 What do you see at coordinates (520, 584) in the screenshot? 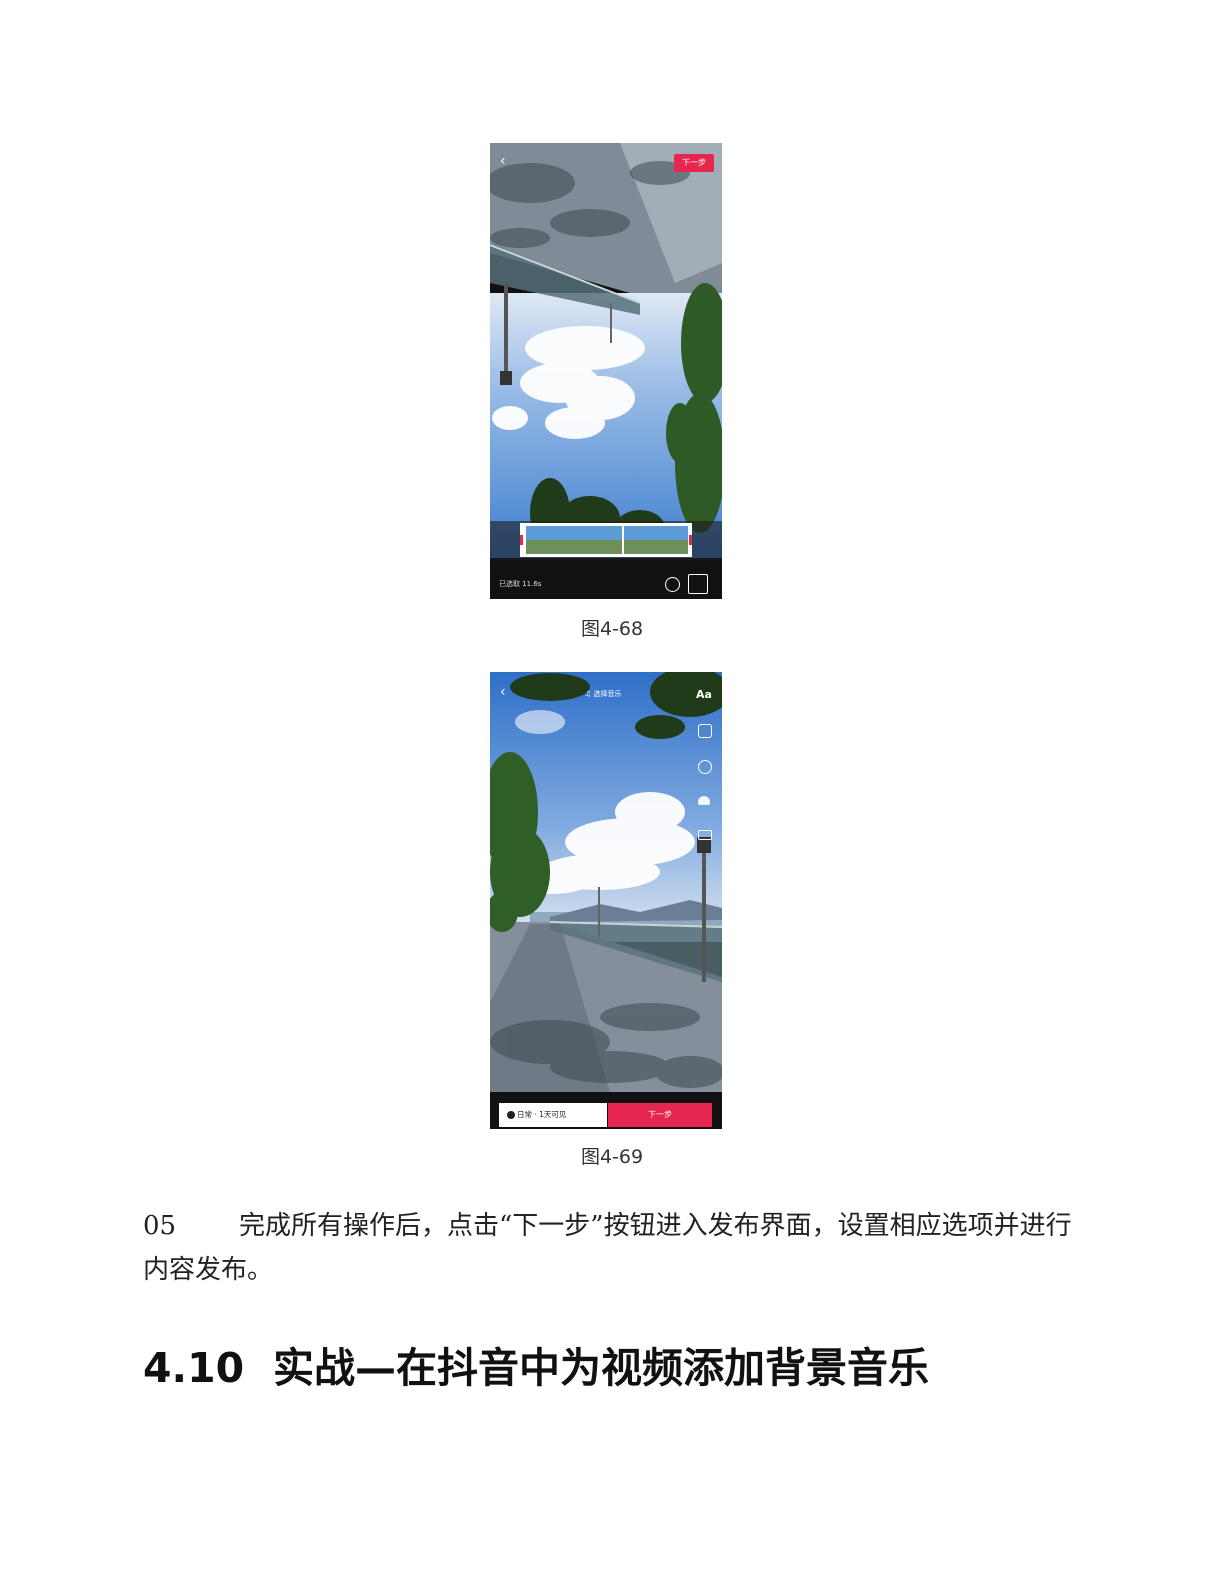
I see `selected-duration-label: 已选取 11.6s` at bounding box center [520, 584].